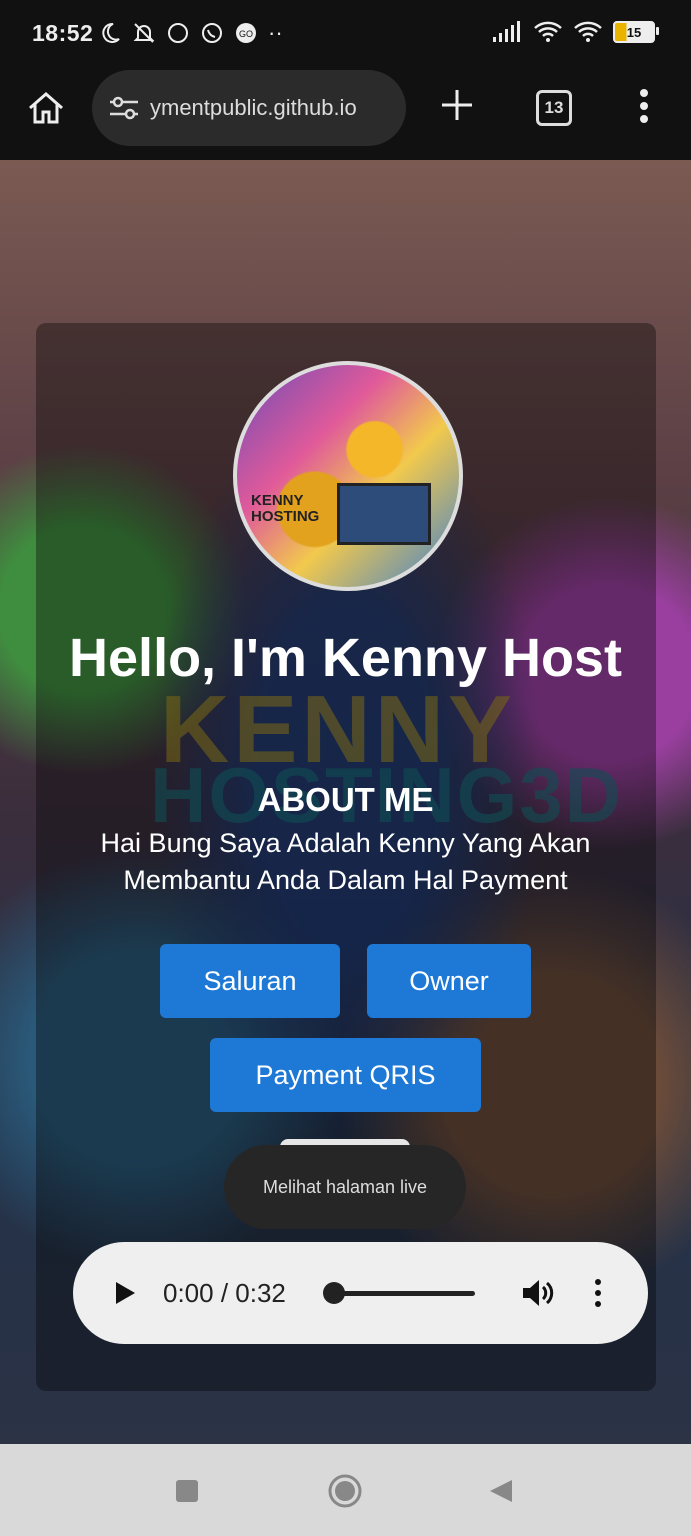 The image size is (691, 1536). I want to click on signal-icon, so click(506, 31).